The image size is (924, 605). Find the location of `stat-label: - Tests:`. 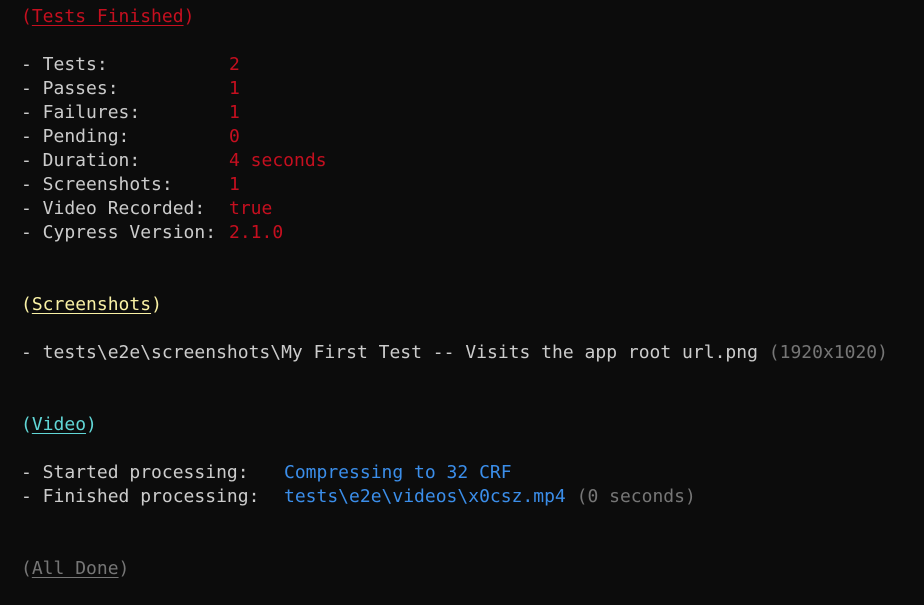

stat-label: - Tests: is located at coordinates (64, 64).